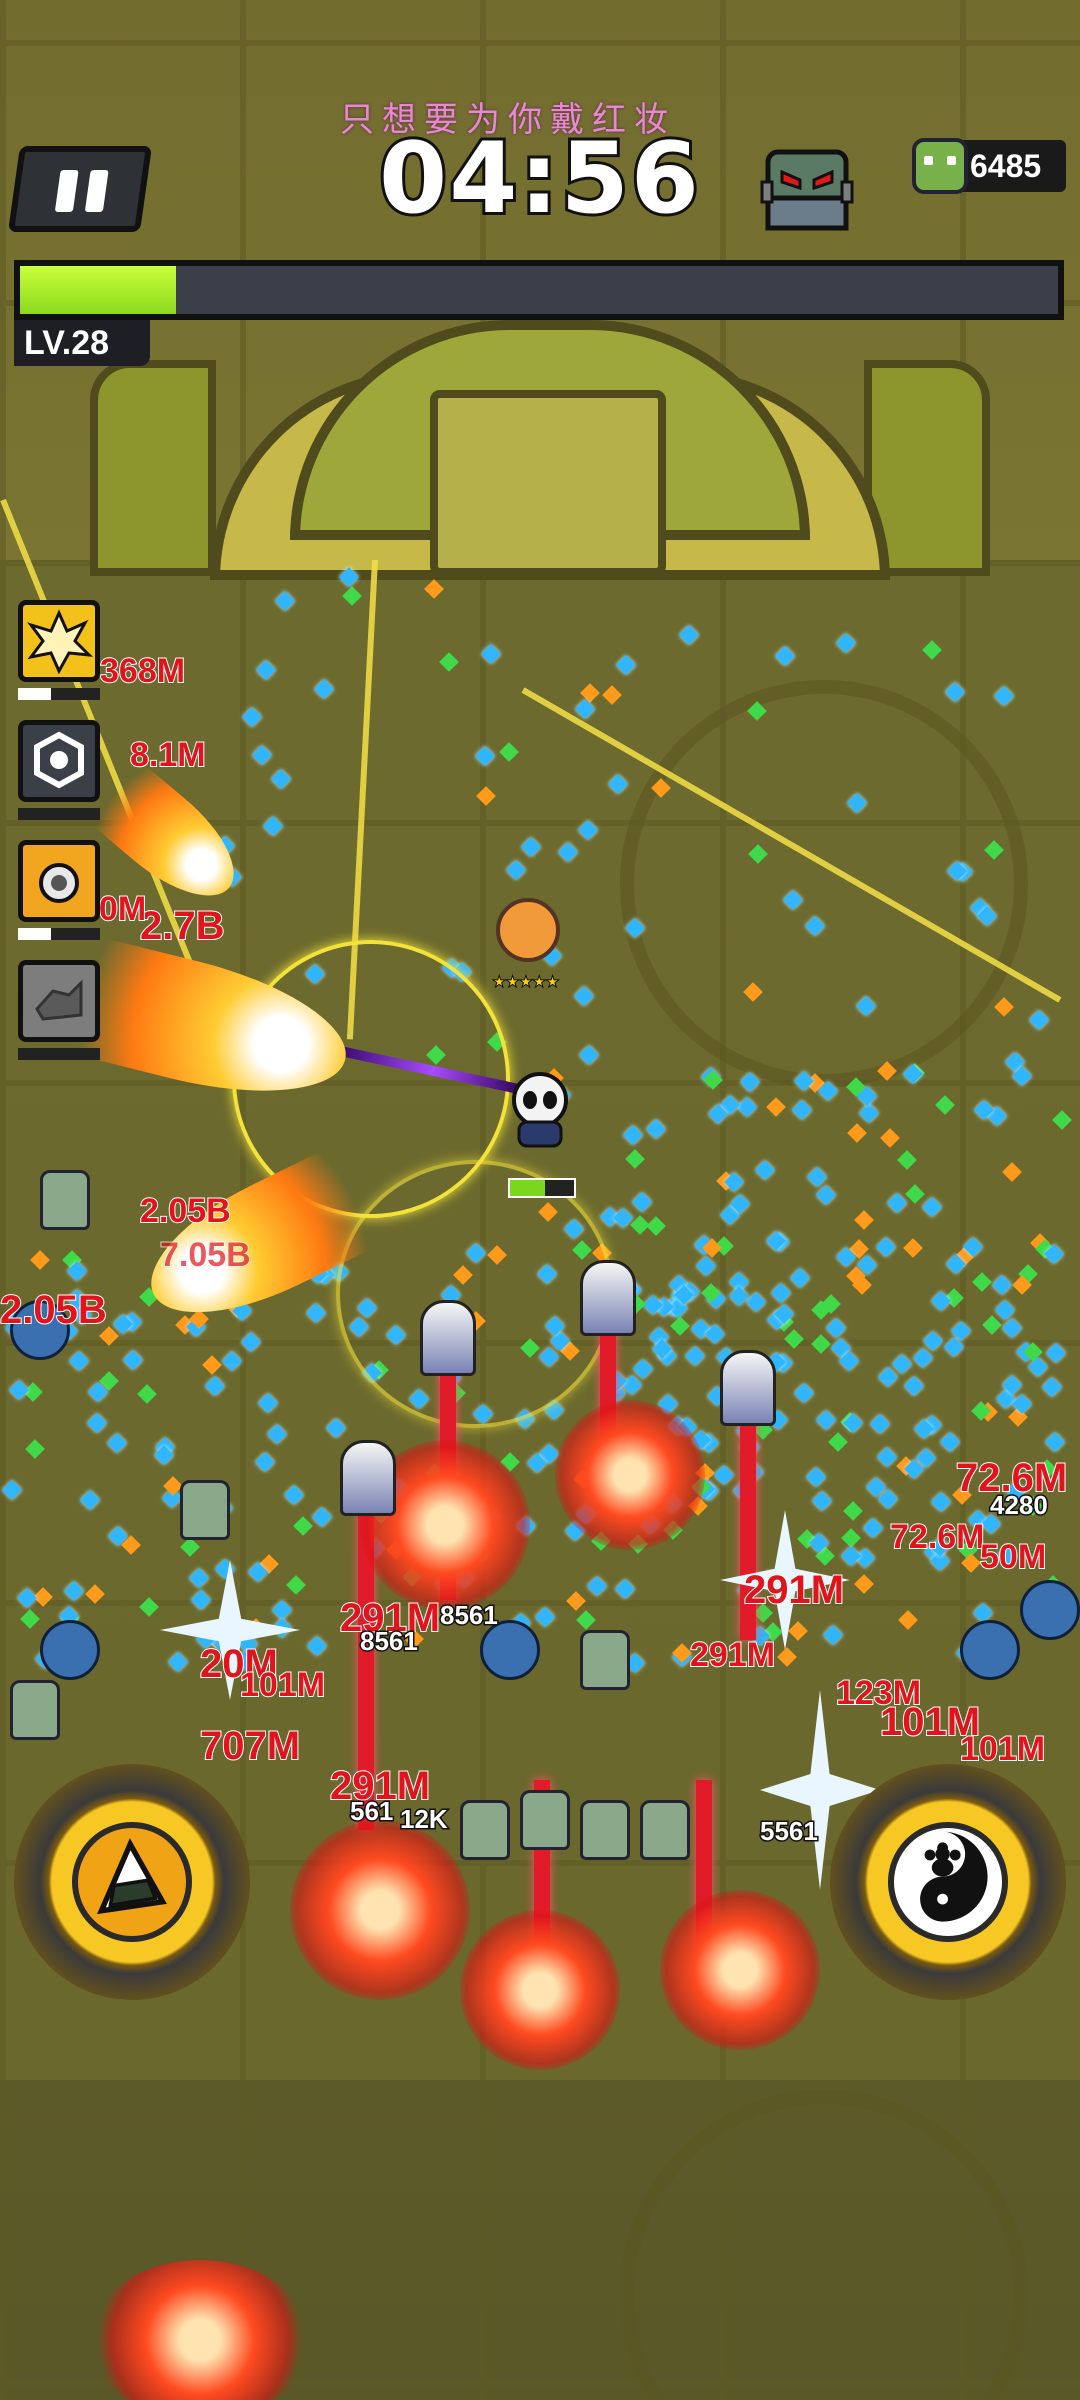 The image size is (1080, 2400). I want to click on left-skill-button, so click(132, 1882).